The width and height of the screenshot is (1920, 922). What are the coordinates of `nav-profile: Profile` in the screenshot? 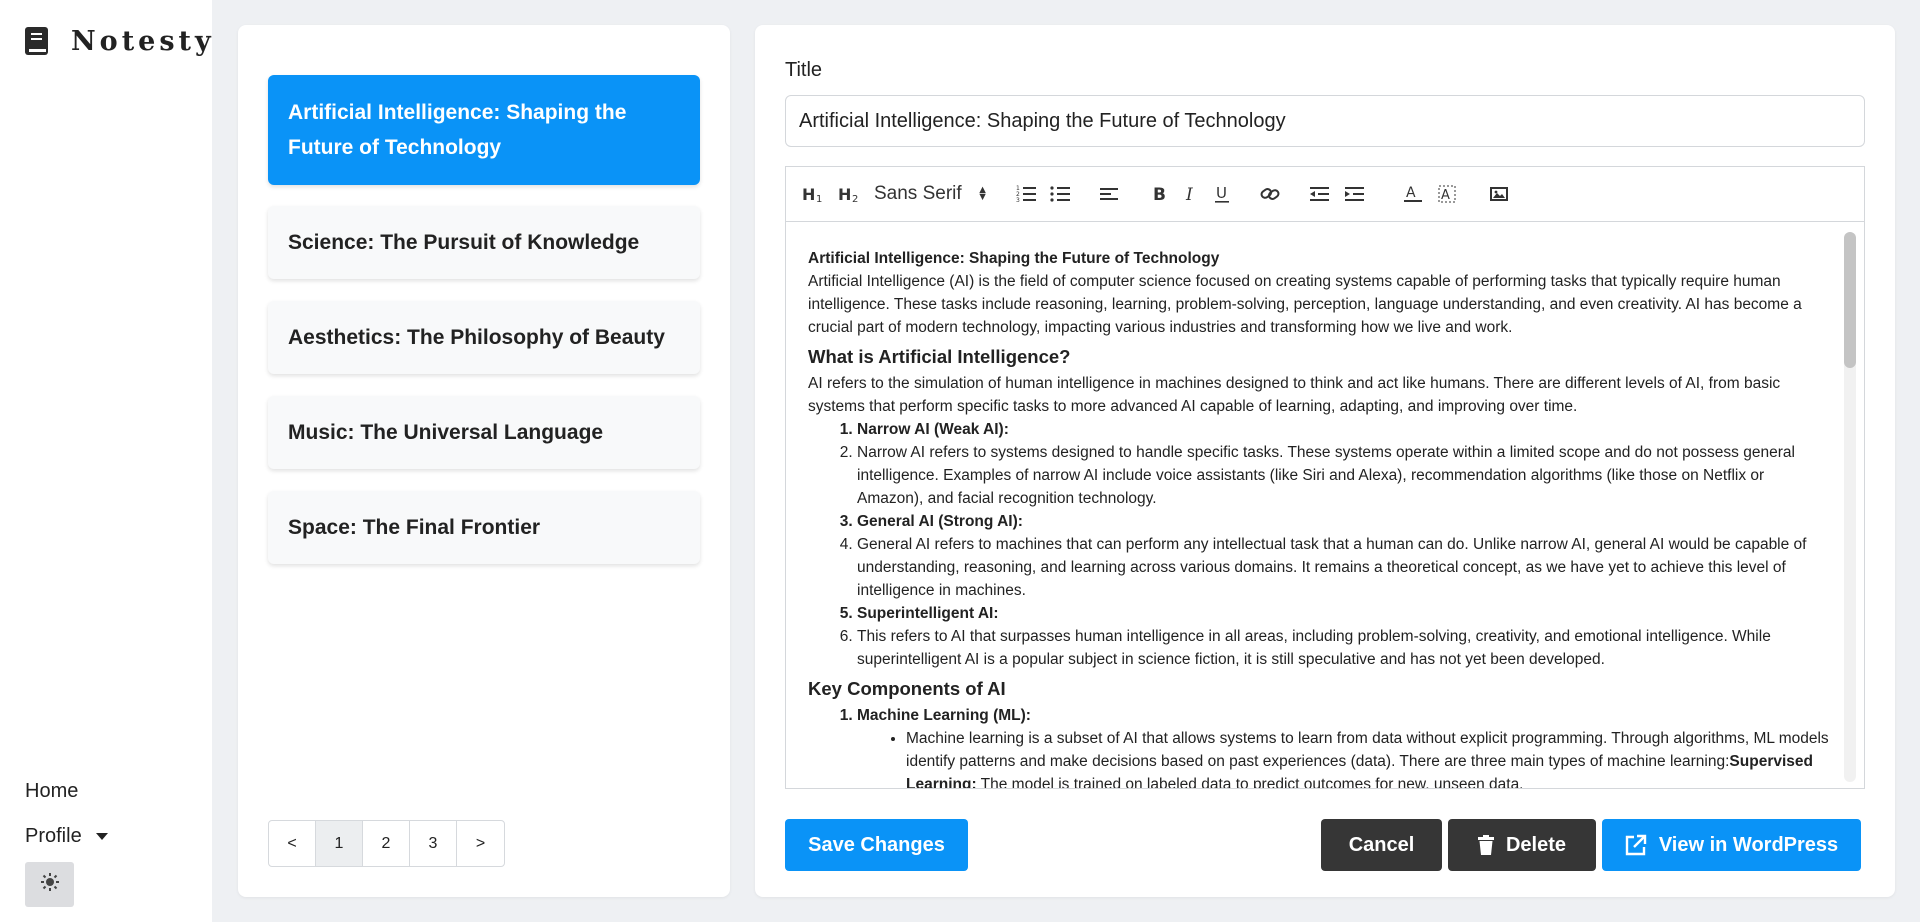 It's located at (66, 836).